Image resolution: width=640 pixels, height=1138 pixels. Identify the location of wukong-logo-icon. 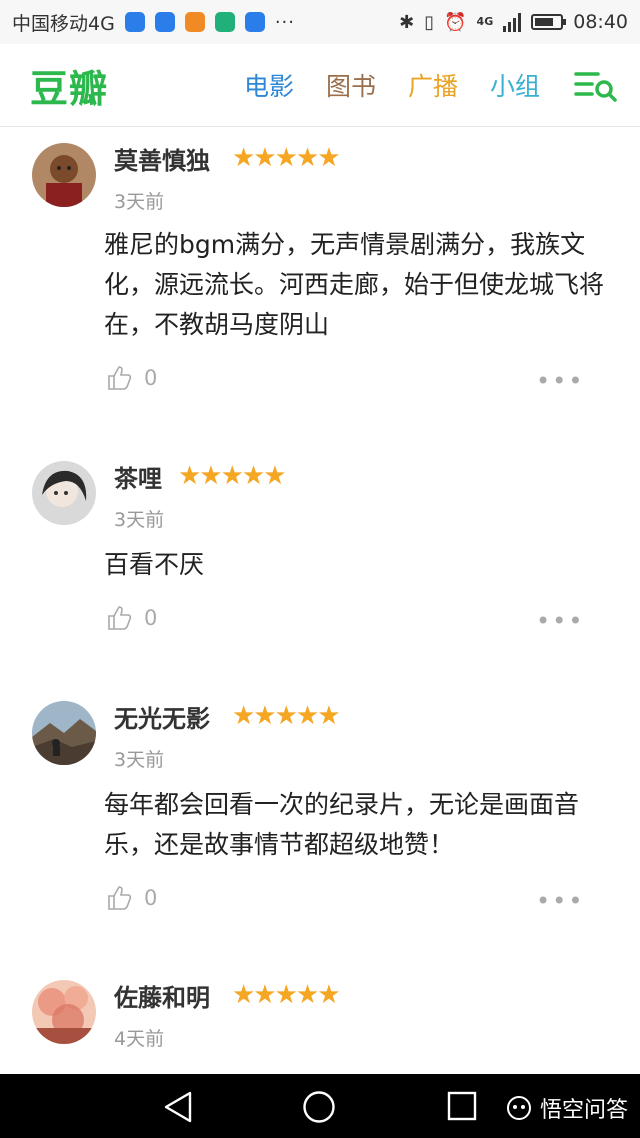
(518, 1108).